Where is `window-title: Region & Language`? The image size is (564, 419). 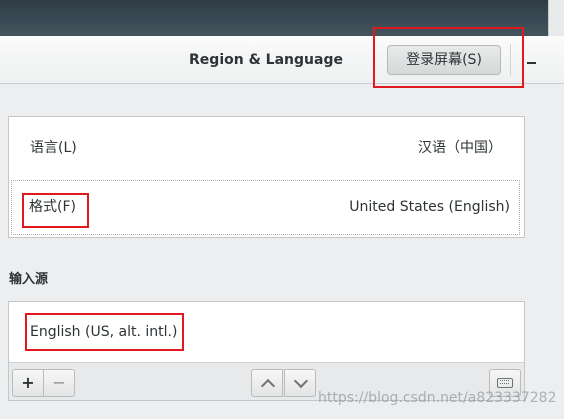
window-title: Region & Language is located at coordinates (266, 60).